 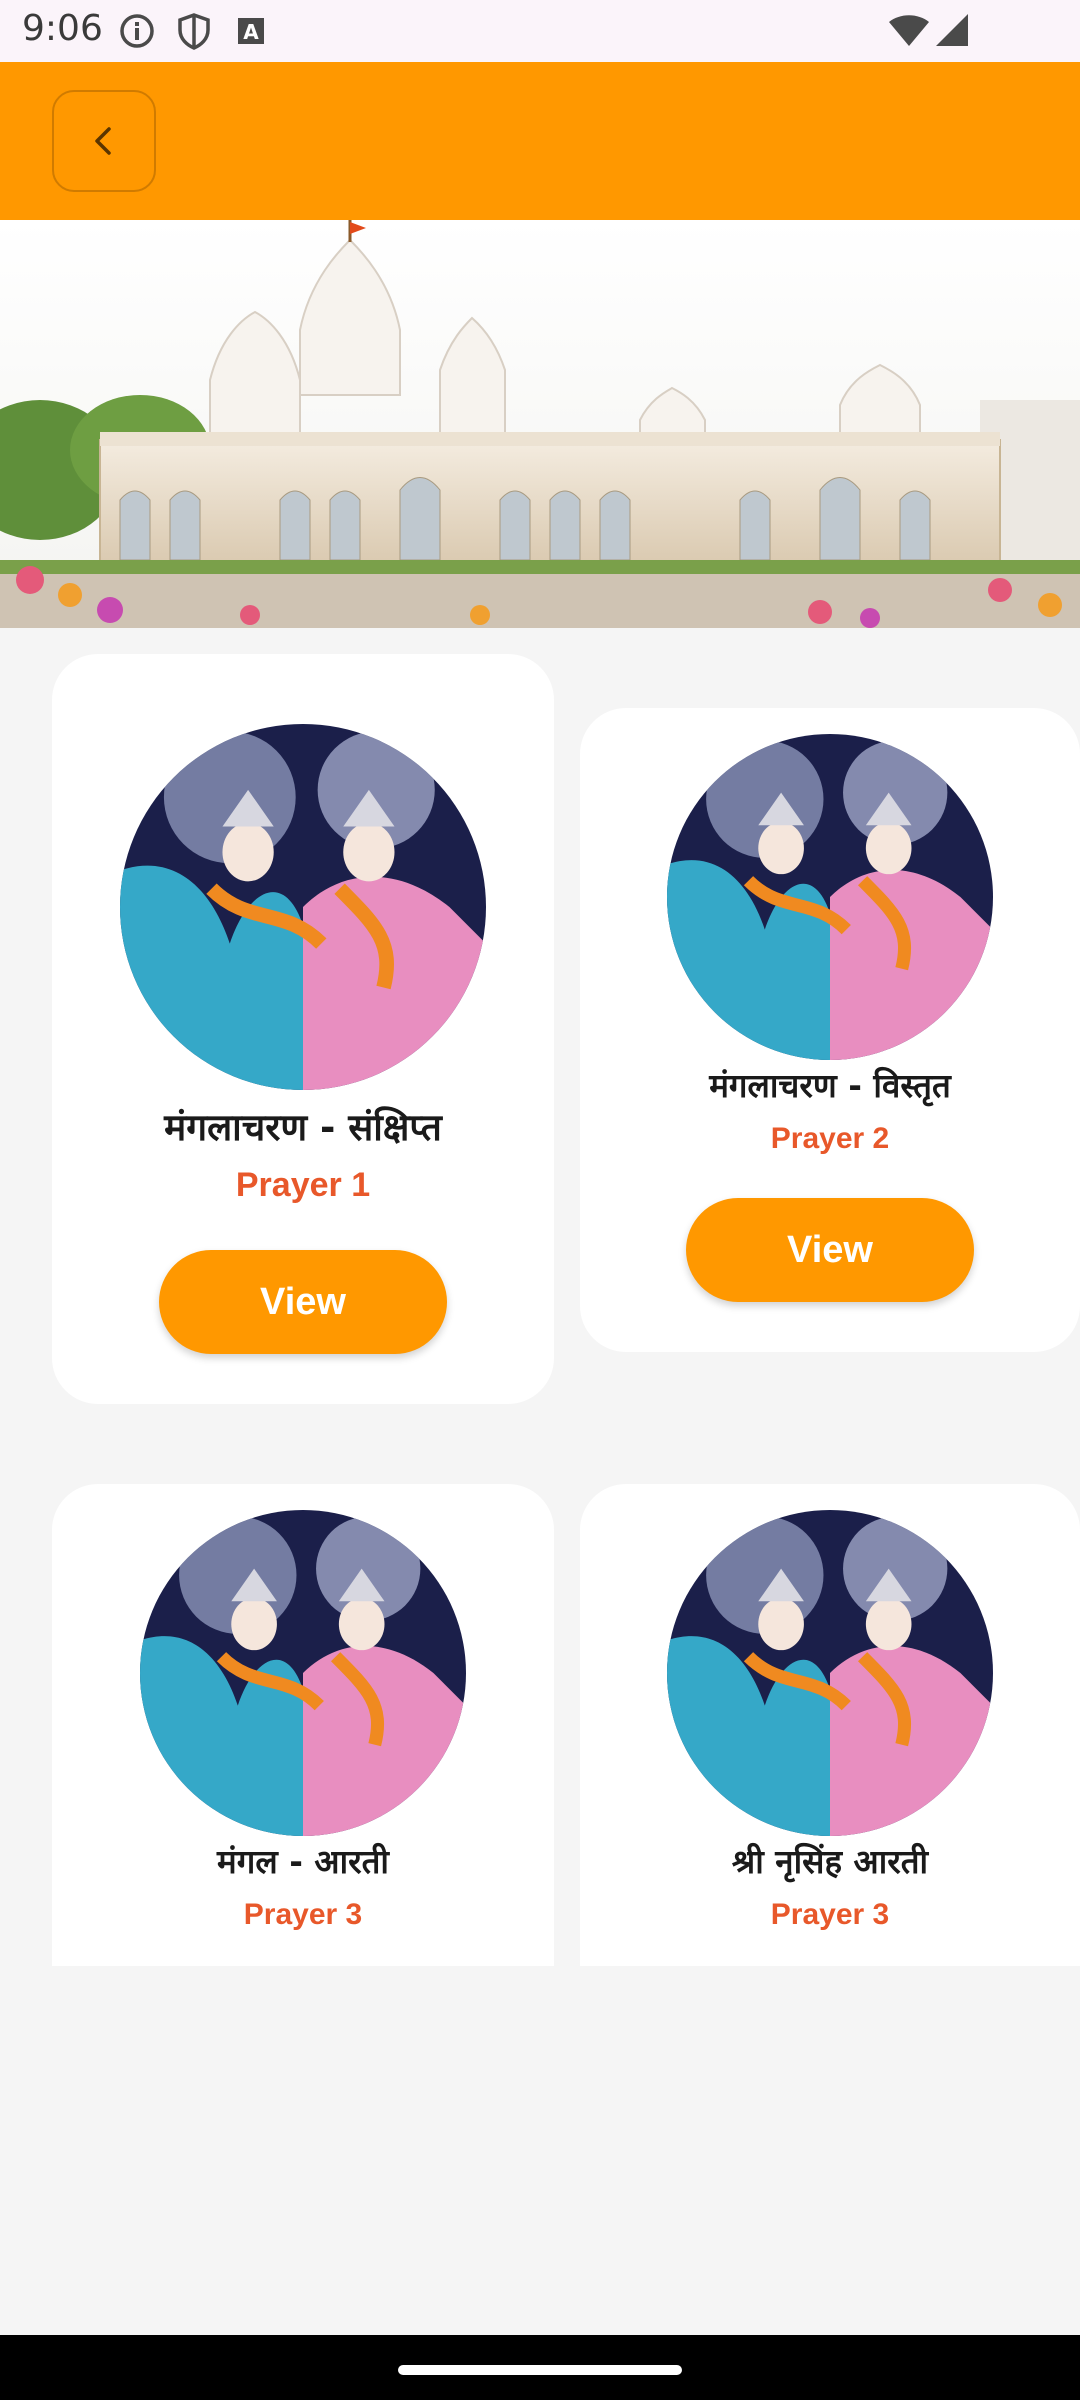 I want to click on prayer-card: मंगलाचरण - विस्तृत Prayer 2 View, so click(x=830, y=1030).